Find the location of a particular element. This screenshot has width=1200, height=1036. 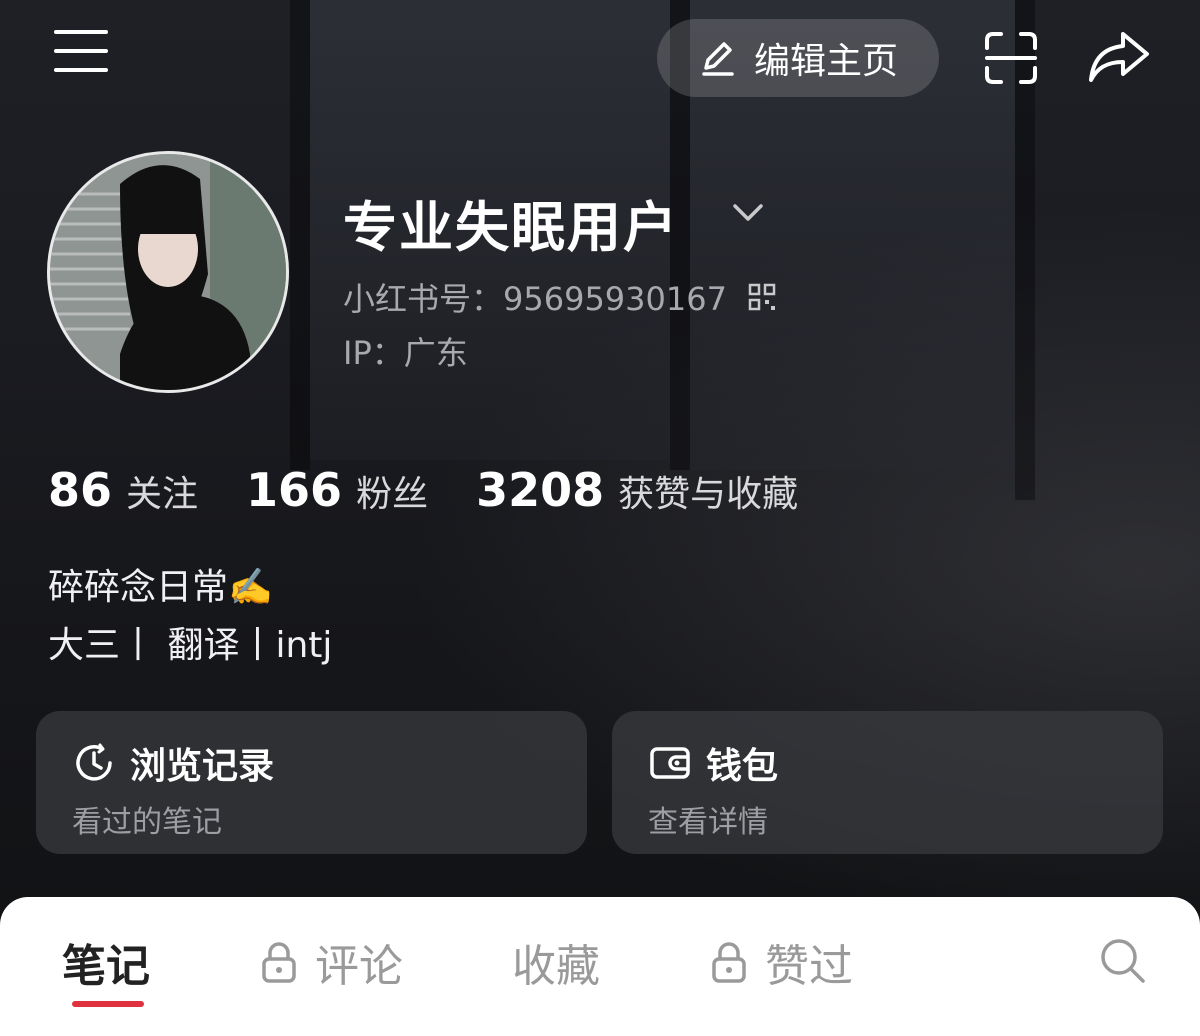

history-title: 浏览记录 is located at coordinates (202, 766).